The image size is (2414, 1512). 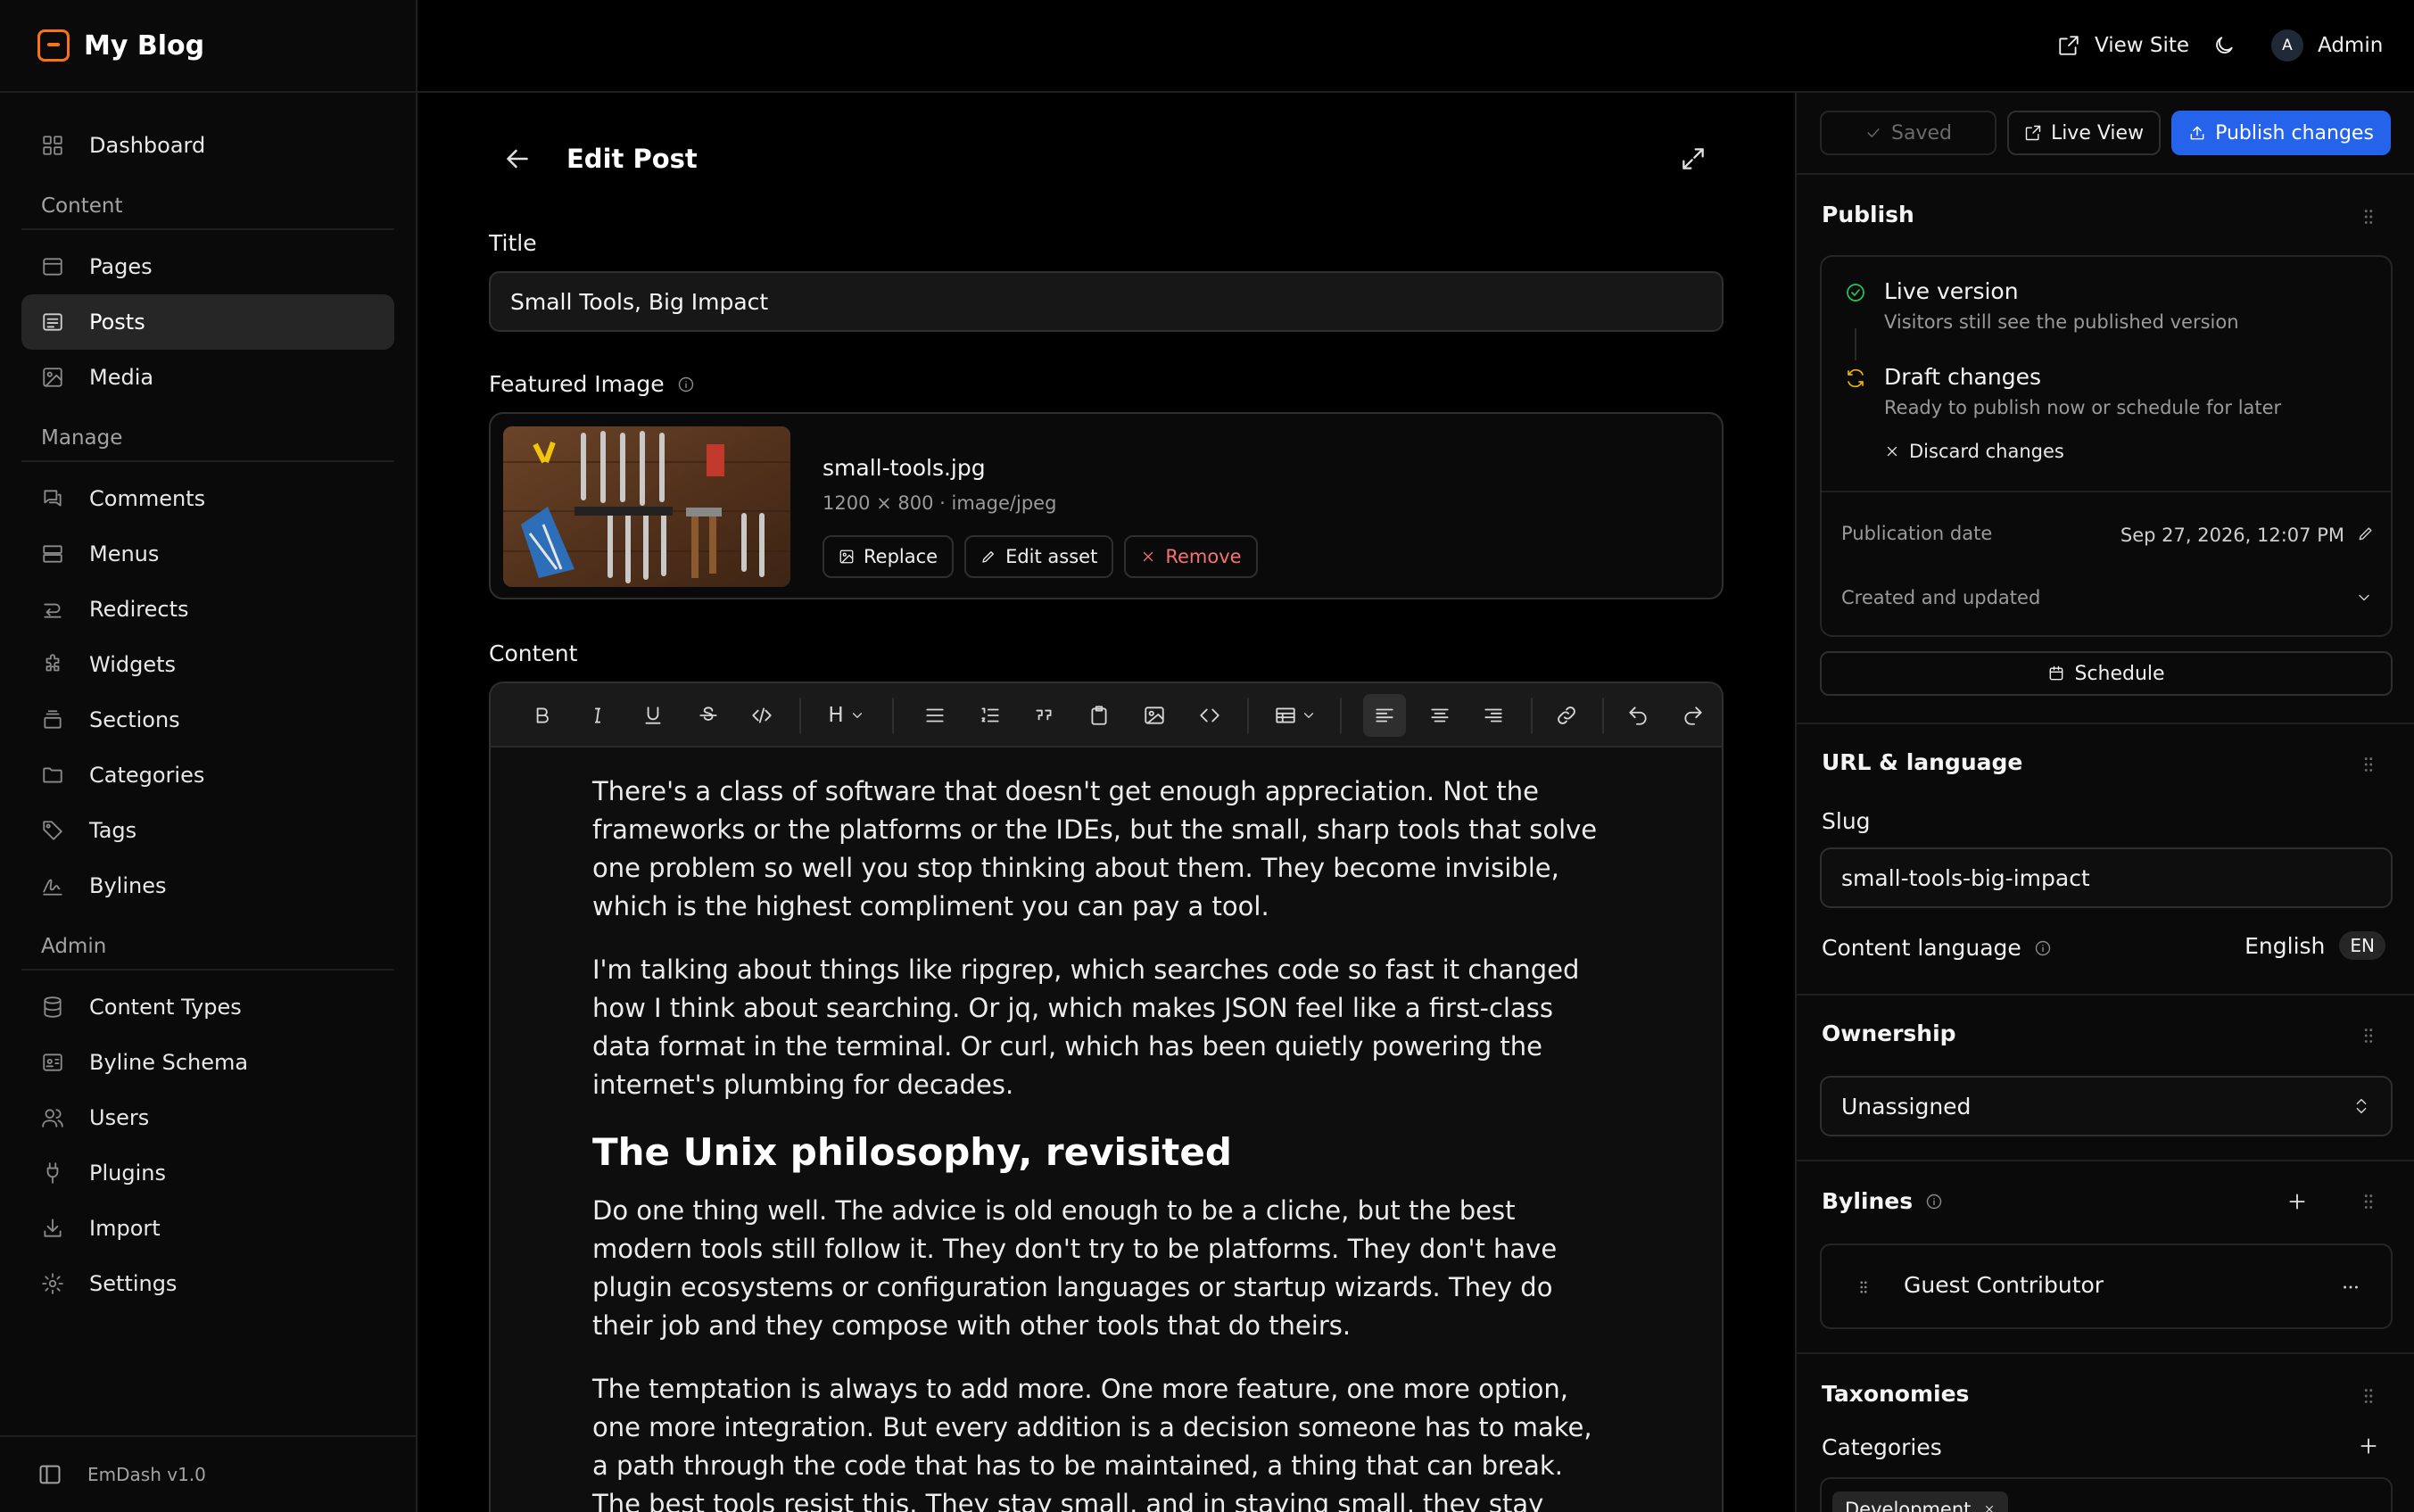 I want to click on toolbar-separator, so click(x=1532, y=715).